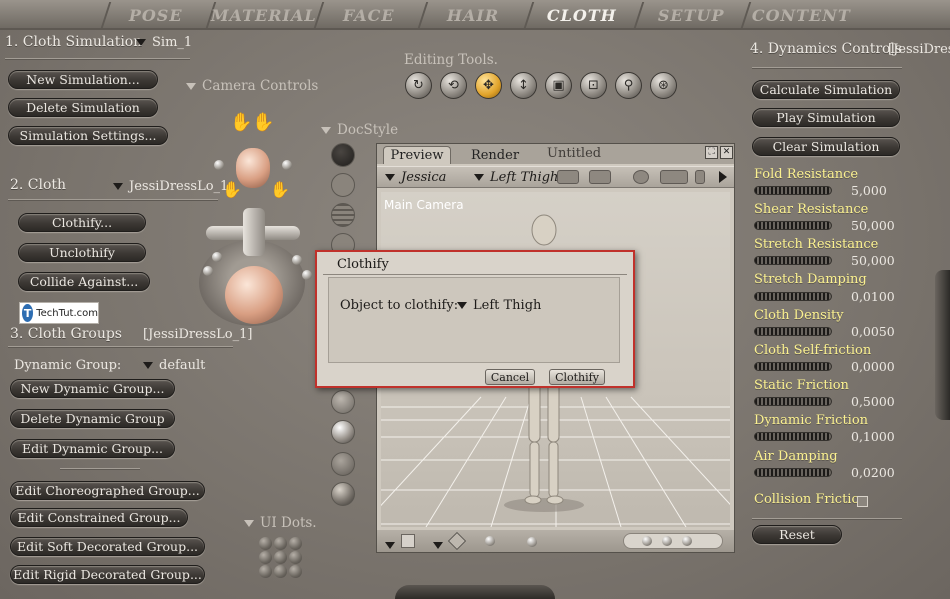 The height and width of the screenshot is (599, 950). What do you see at coordinates (280, 189) in the screenshot?
I see `right-hand-camera-icon: ✋` at bounding box center [280, 189].